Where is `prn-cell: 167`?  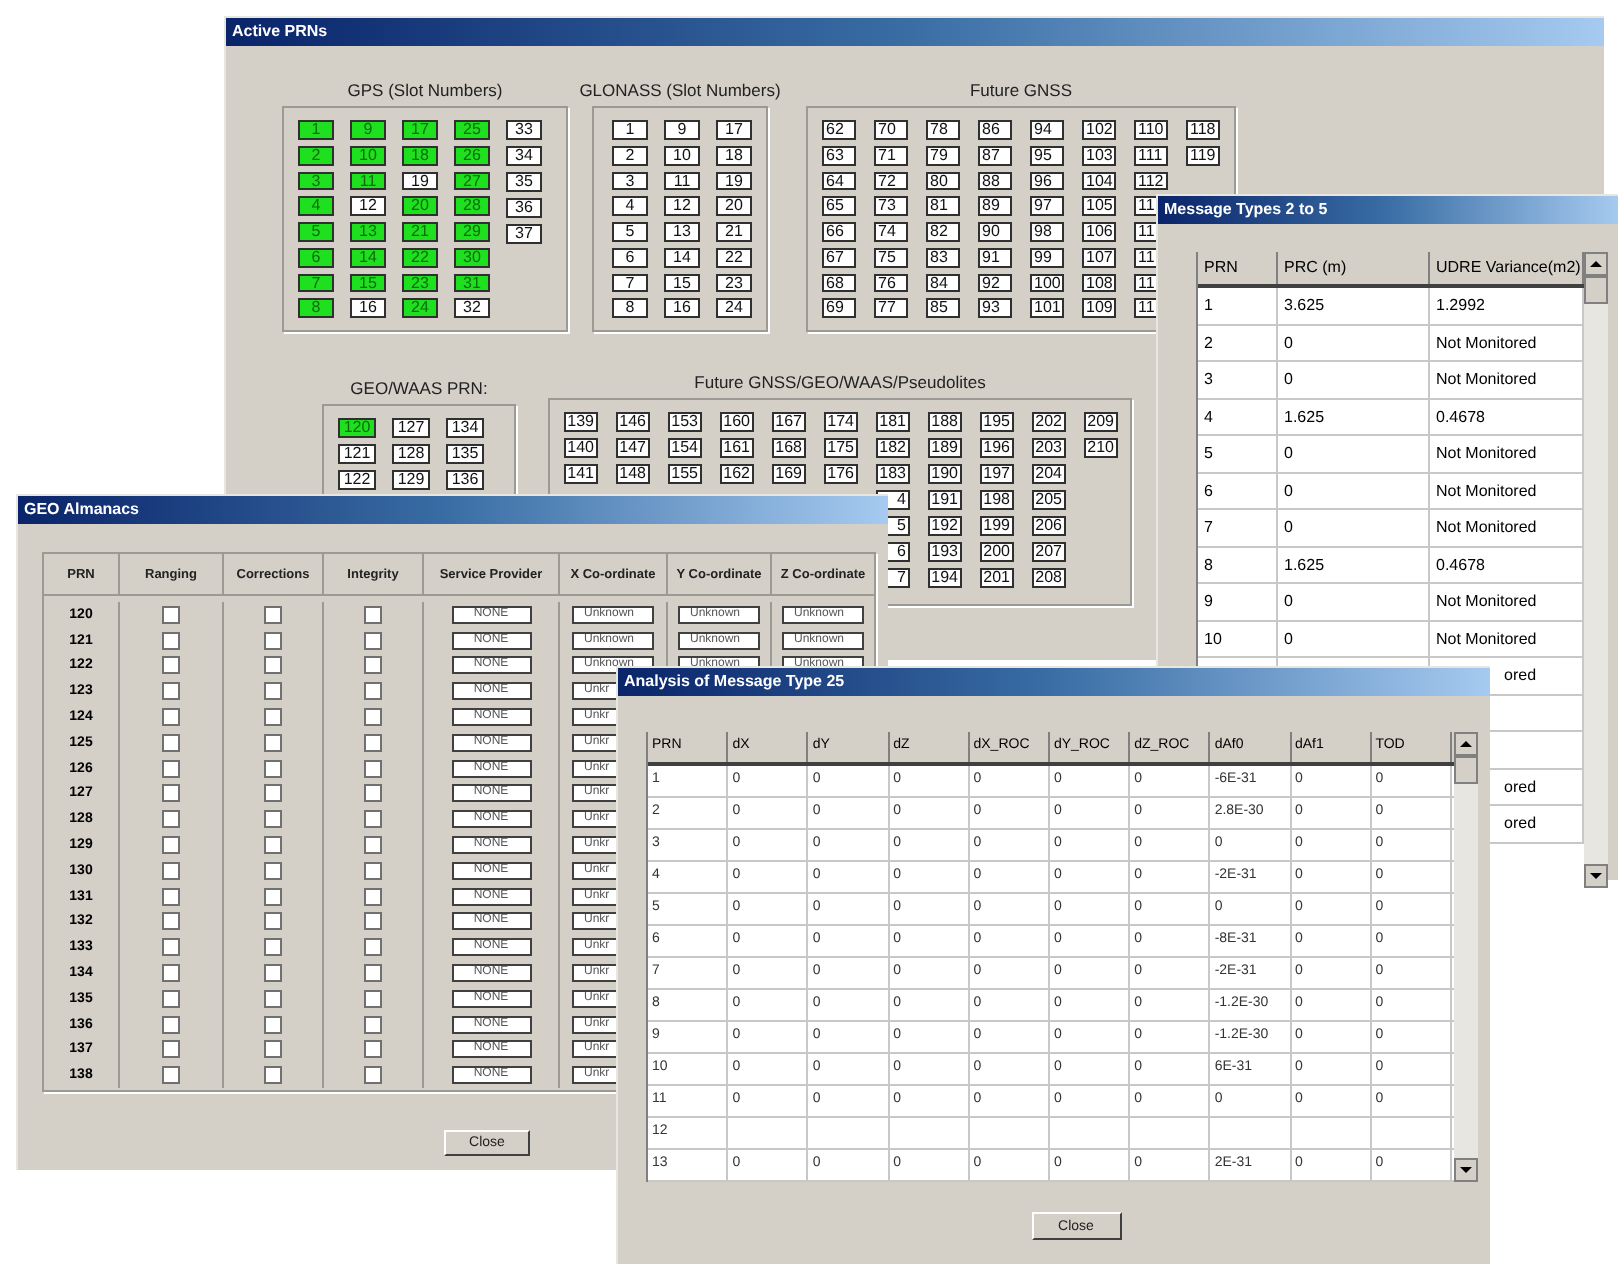
prn-cell: 167 is located at coordinates (789, 422).